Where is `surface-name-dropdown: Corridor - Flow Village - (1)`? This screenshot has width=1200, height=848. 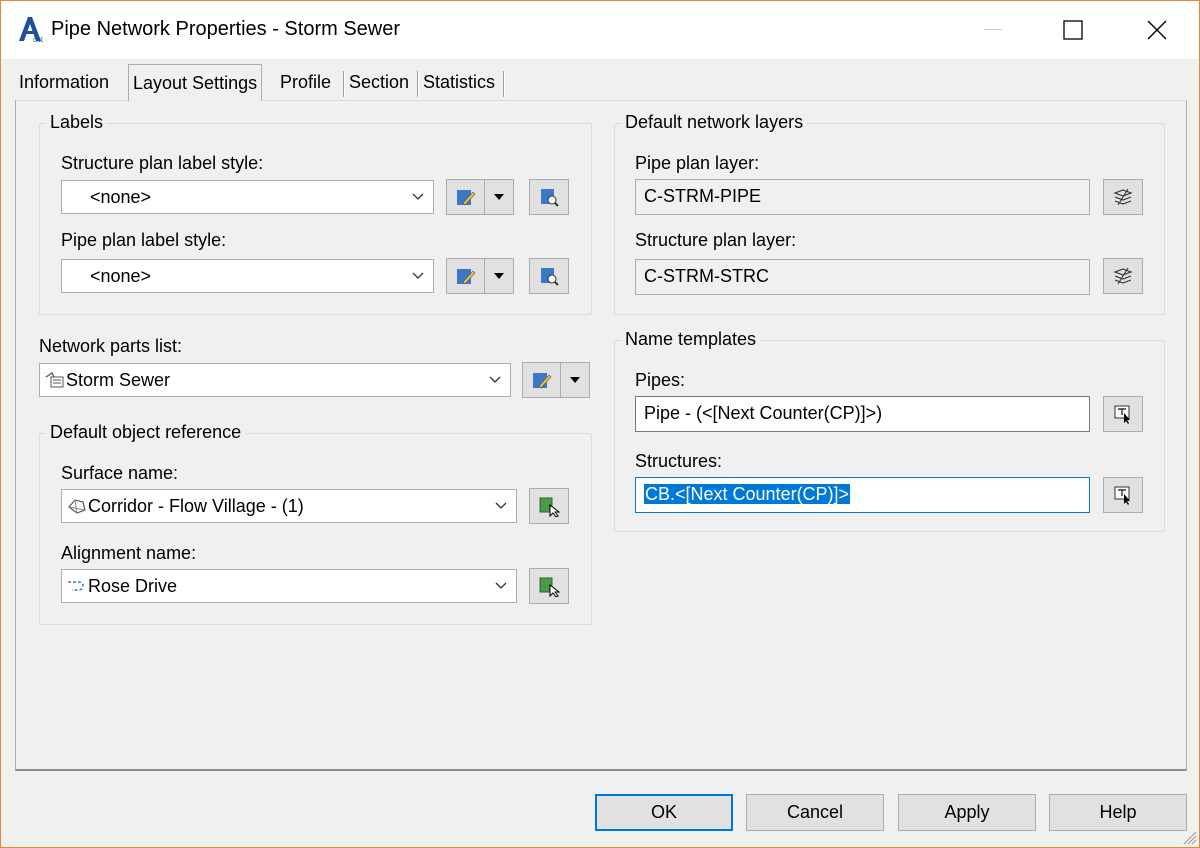
surface-name-dropdown: Corridor - Flow Village - (1) is located at coordinates (289, 506).